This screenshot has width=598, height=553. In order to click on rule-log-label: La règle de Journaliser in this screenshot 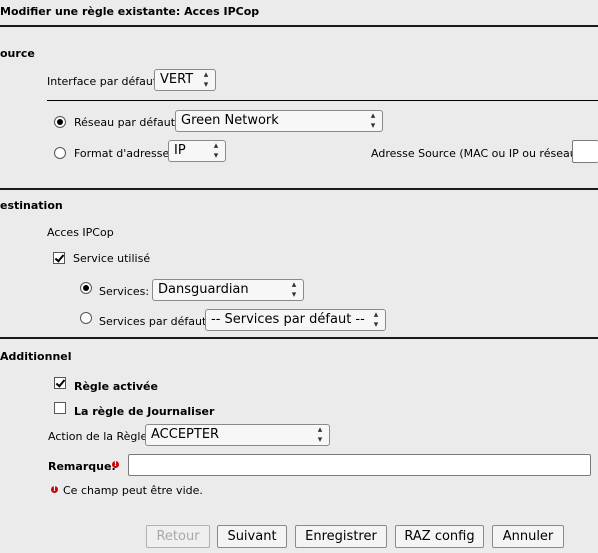, I will do `click(144, 411)`.